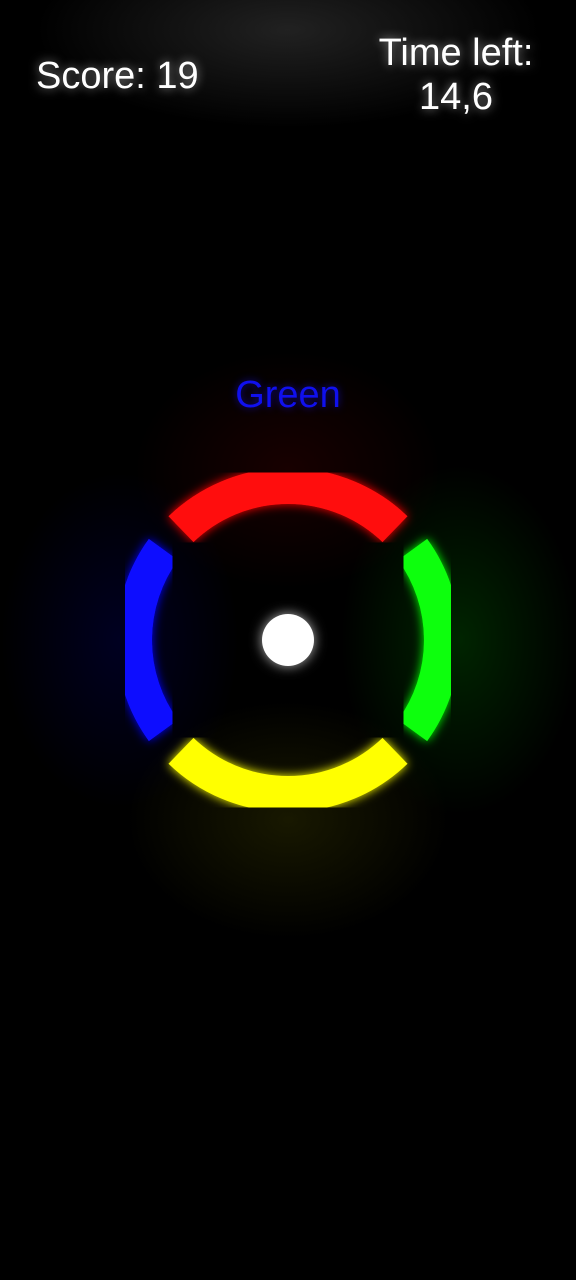  What do you see at coordinates (288, 505) in the screenshot?
I see `ring-segment-red` at bounding box center [288, 505].